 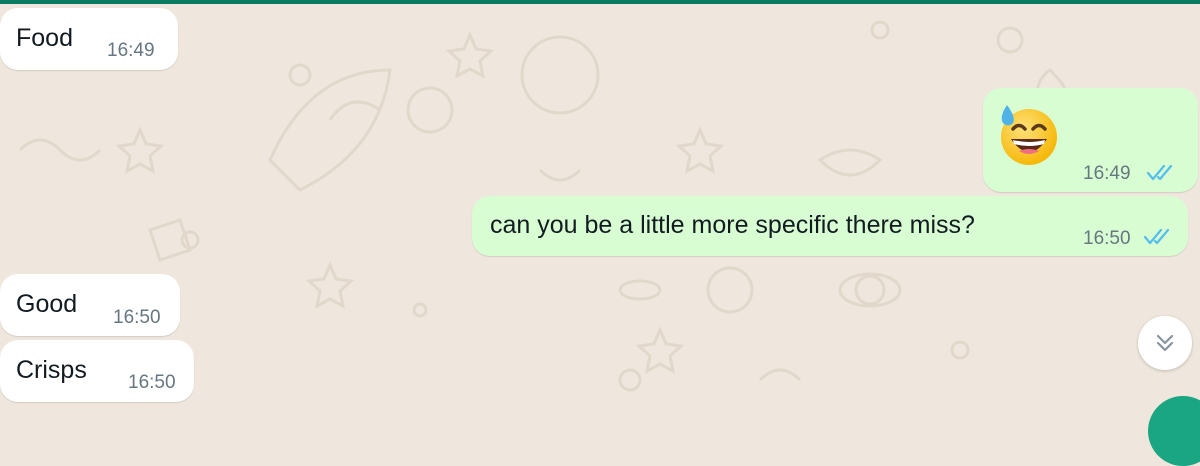 What do you see at coordinates (1029, 135) in the screenshot?
I see `grinning-face-with-sweat-emoji-icon` at bounding box center [1029, 135].